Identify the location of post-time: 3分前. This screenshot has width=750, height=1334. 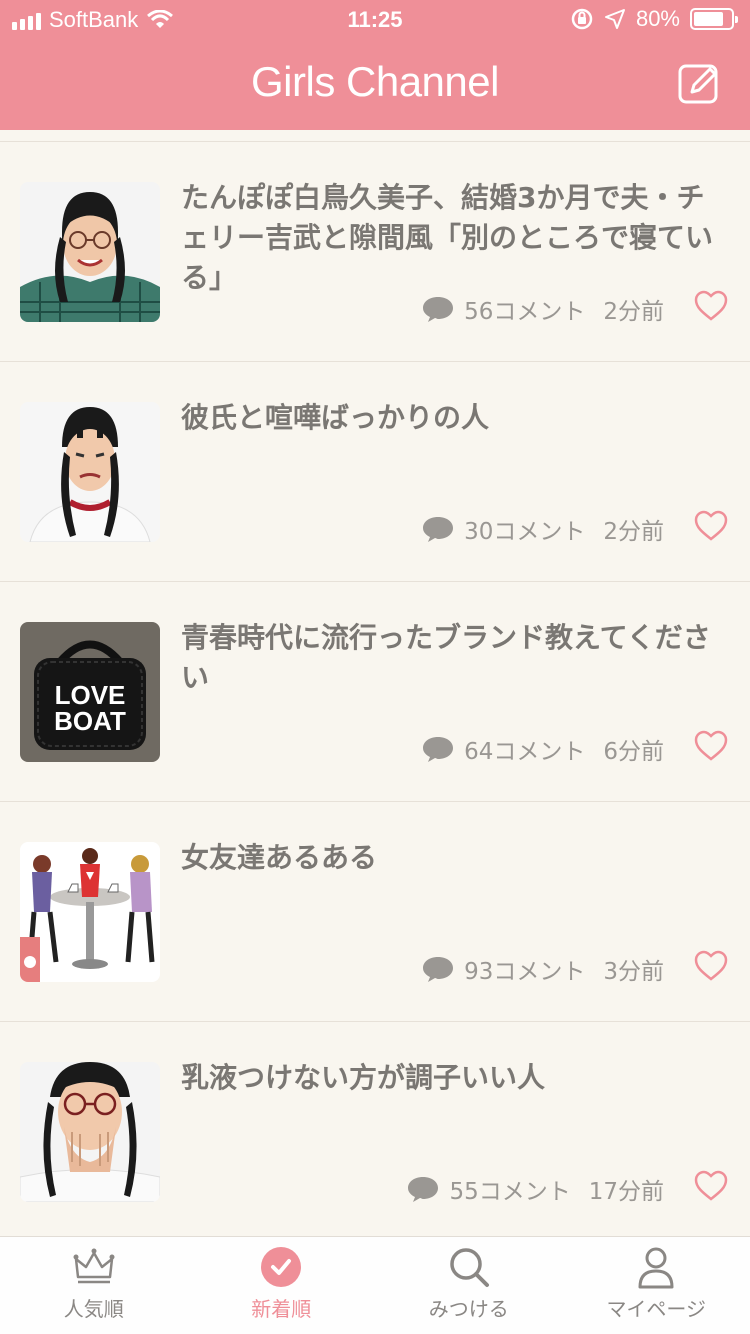
(633, 972).